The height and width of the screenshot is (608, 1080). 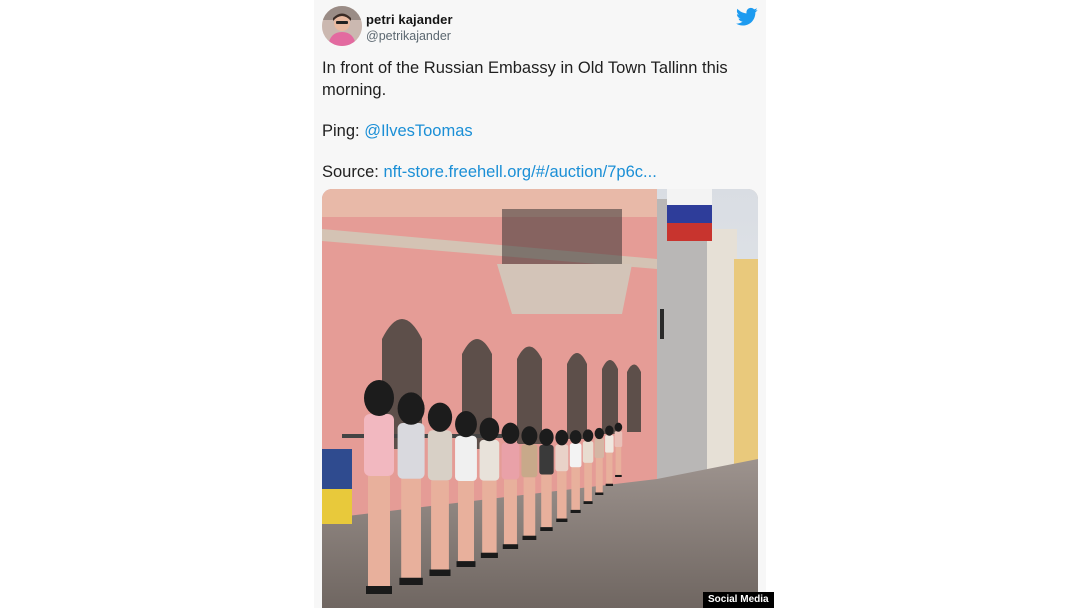 I want to click on author-name: petri kajander, so click(x=409, y=19).